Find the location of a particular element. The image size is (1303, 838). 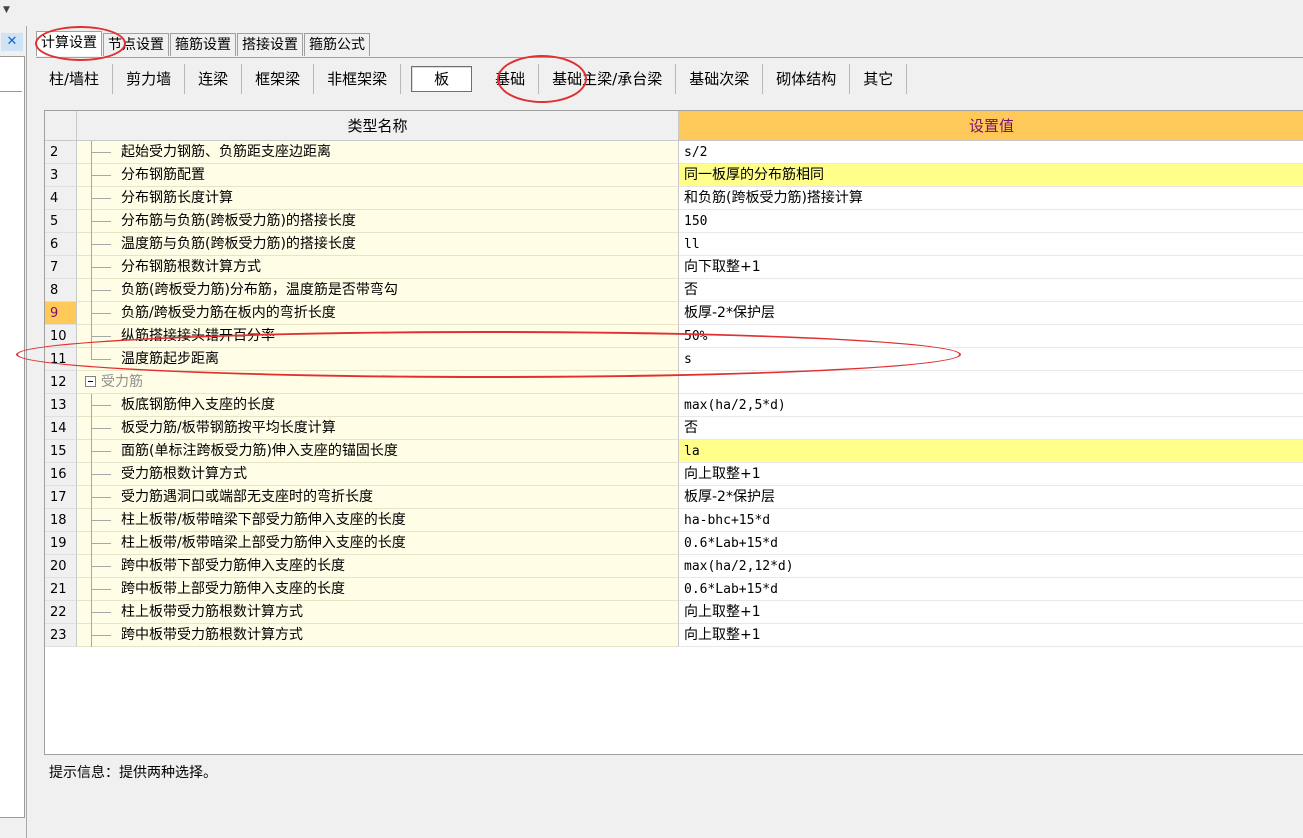

row-number: 21 is located at coordinates (61, 589).